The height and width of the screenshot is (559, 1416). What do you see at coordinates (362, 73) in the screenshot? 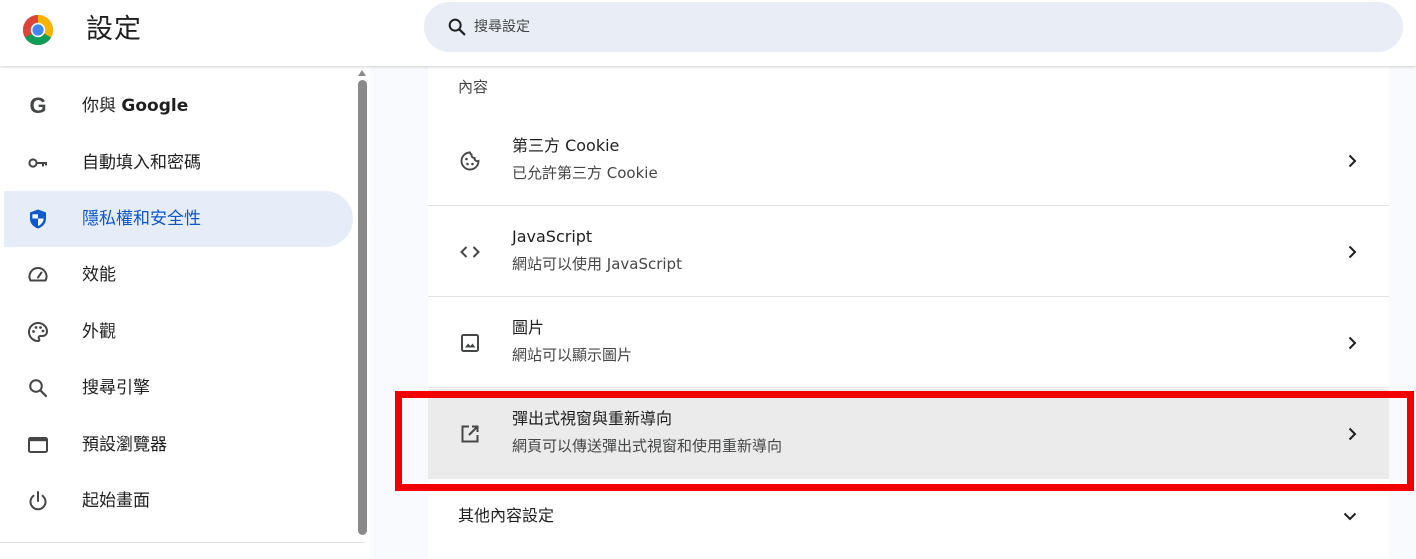
I see `scroll-up-arrow-icon` at bounding box center [362, 73].